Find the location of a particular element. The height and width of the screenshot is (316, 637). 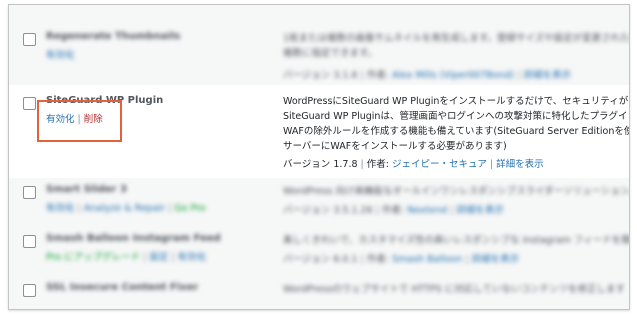

settings-link: 設定 is located at coordinates (158, 257).